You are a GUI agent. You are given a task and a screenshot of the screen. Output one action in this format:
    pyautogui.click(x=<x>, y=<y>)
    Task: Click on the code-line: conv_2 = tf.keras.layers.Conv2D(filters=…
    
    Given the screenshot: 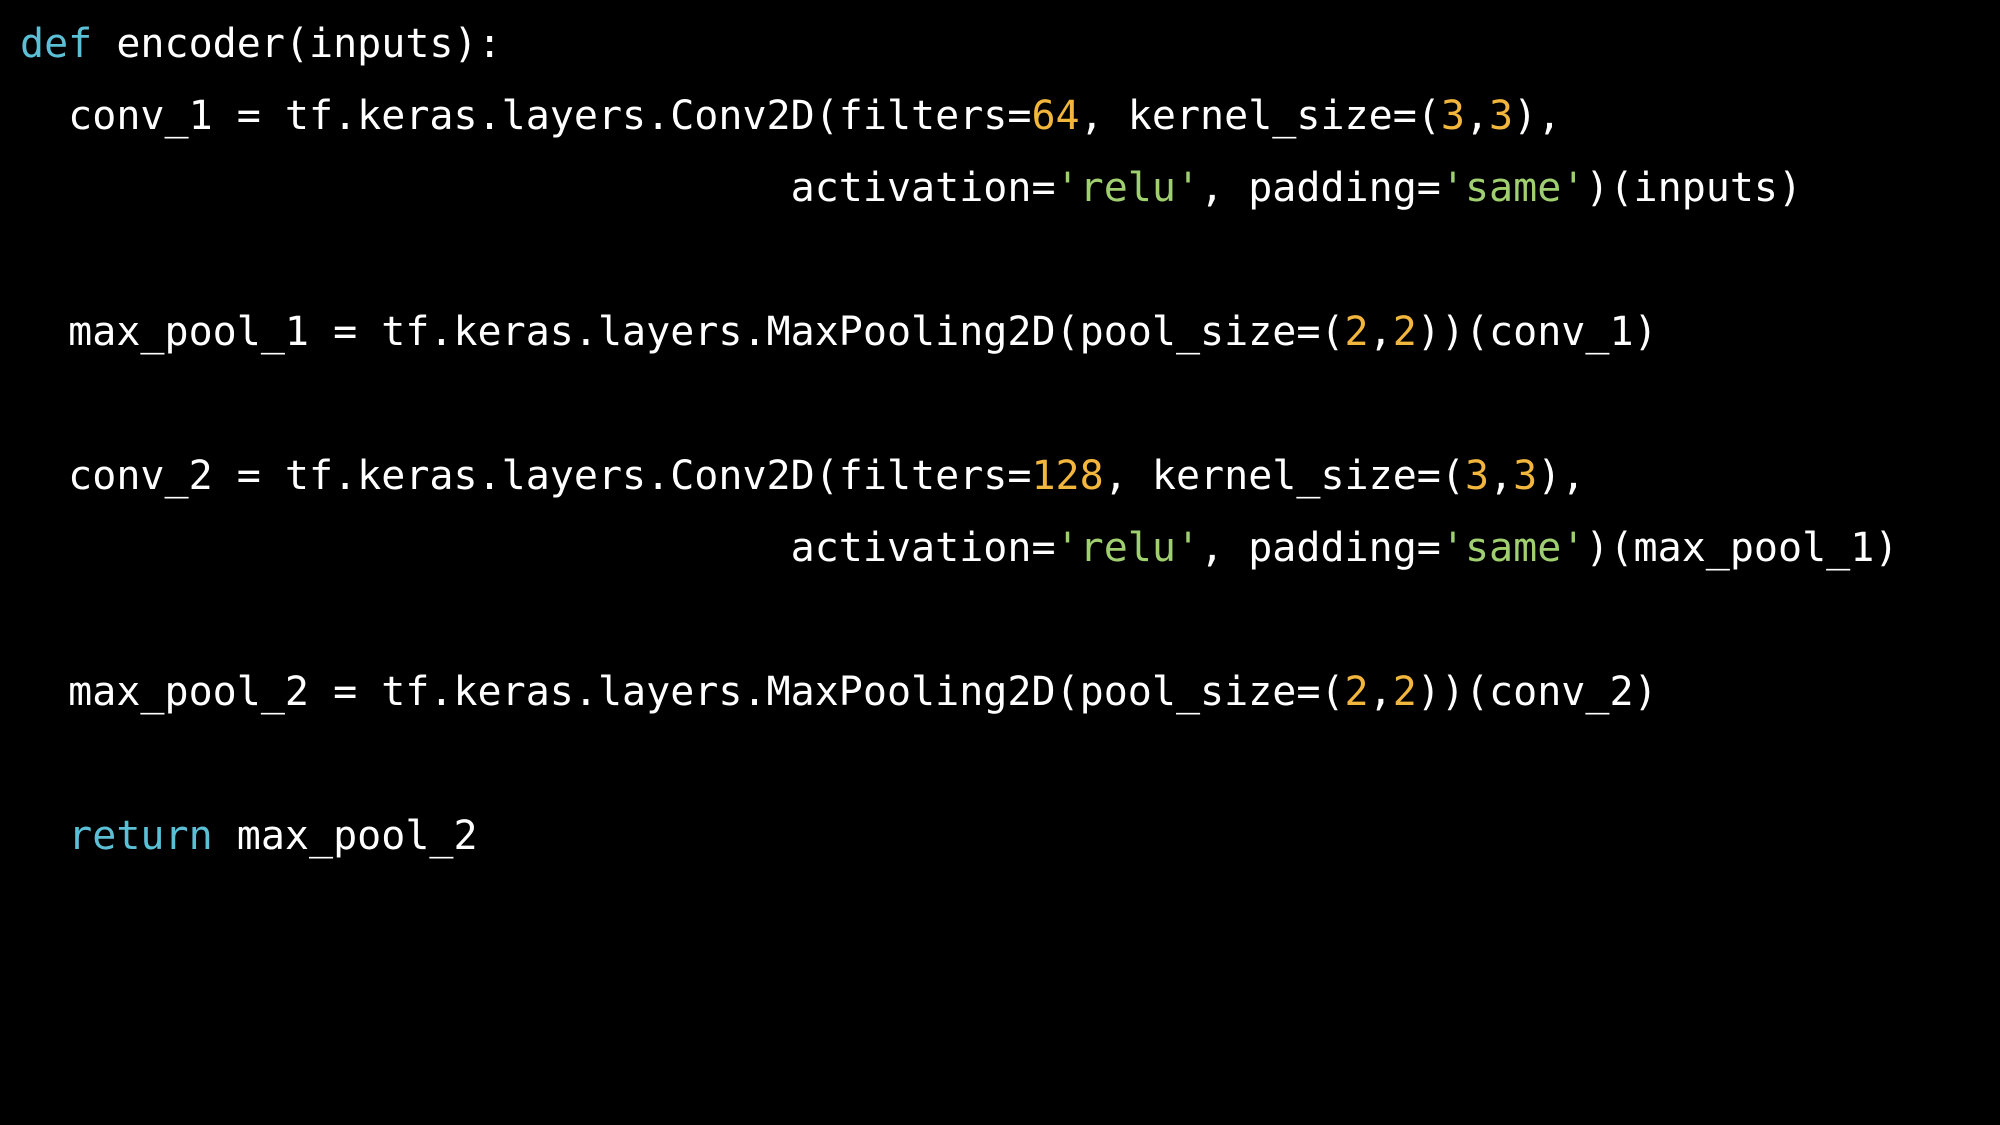 What is the action you would take?
    pyautogui.click(x=802, y=476)
    